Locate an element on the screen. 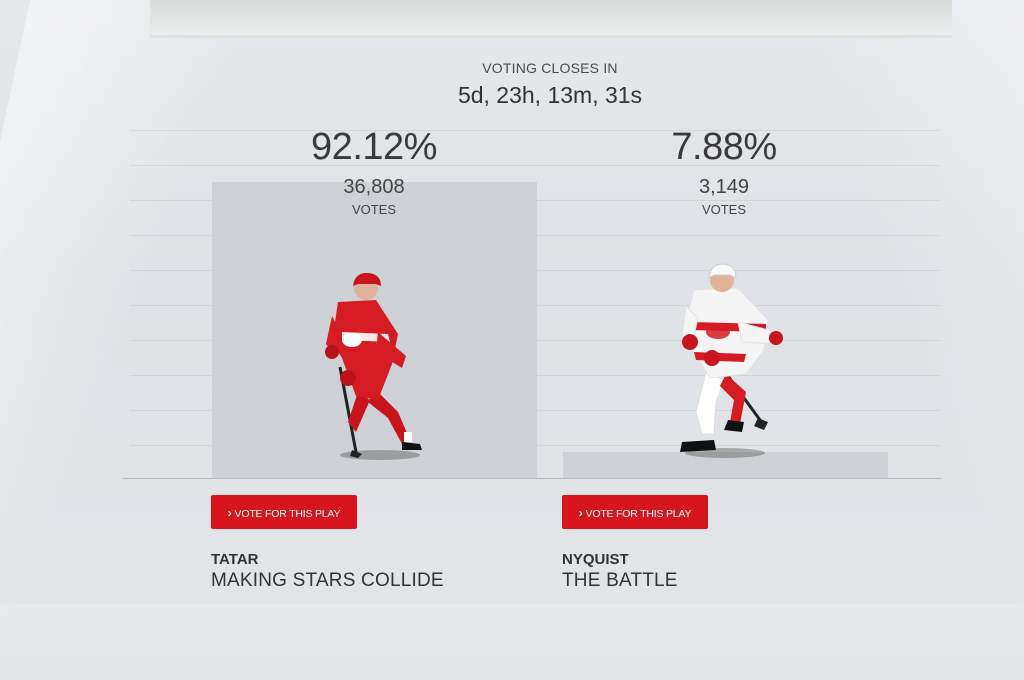 The width and height of the screenshot is (1024, 680). votes-label-tatar: VOTES is located at coordinates (374, 209).